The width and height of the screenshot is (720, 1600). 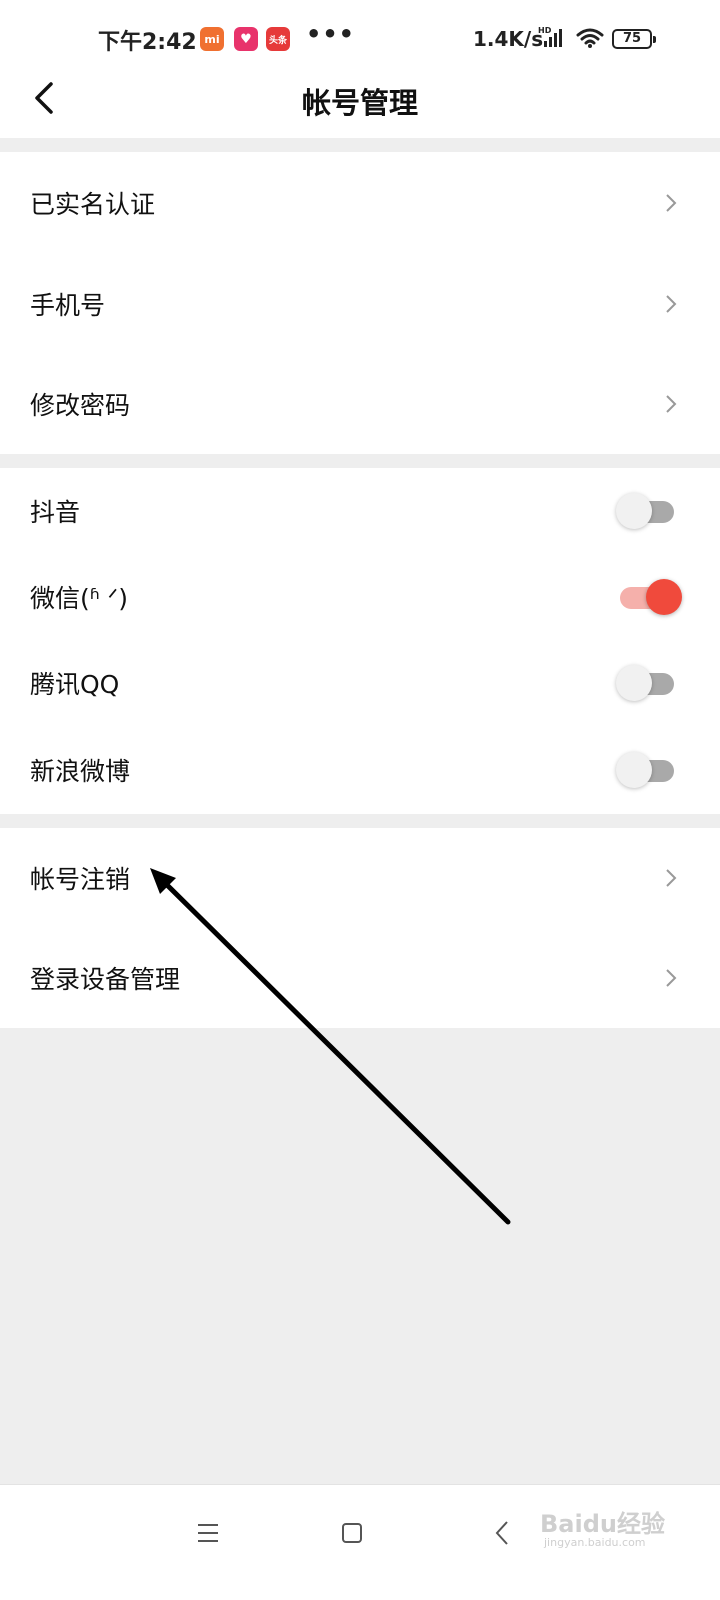 I want to click on more-notifications-icon: •••, so click(x=331, y=34).